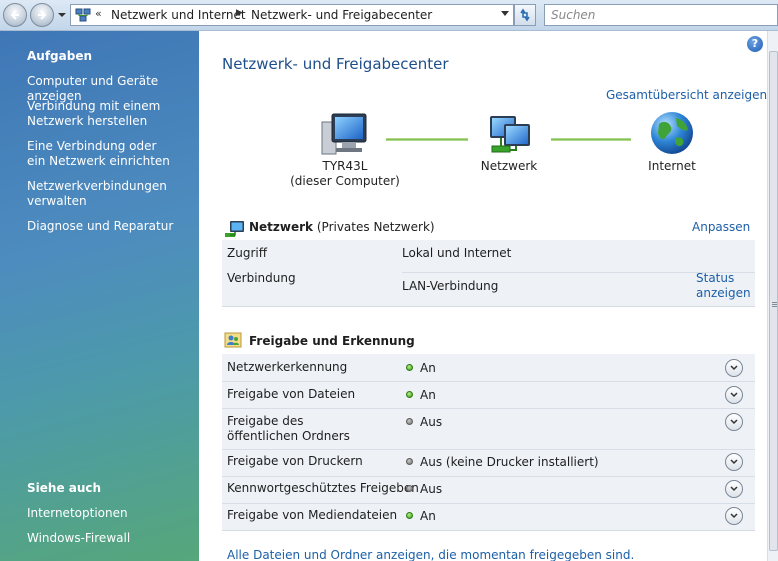 Image resolution: width=778 pixels, height=561 pixels. What do you see at coordinates (428, 368) in the screenshot?
I see `network-discovery-status: An` at bounding box center [428, 368].